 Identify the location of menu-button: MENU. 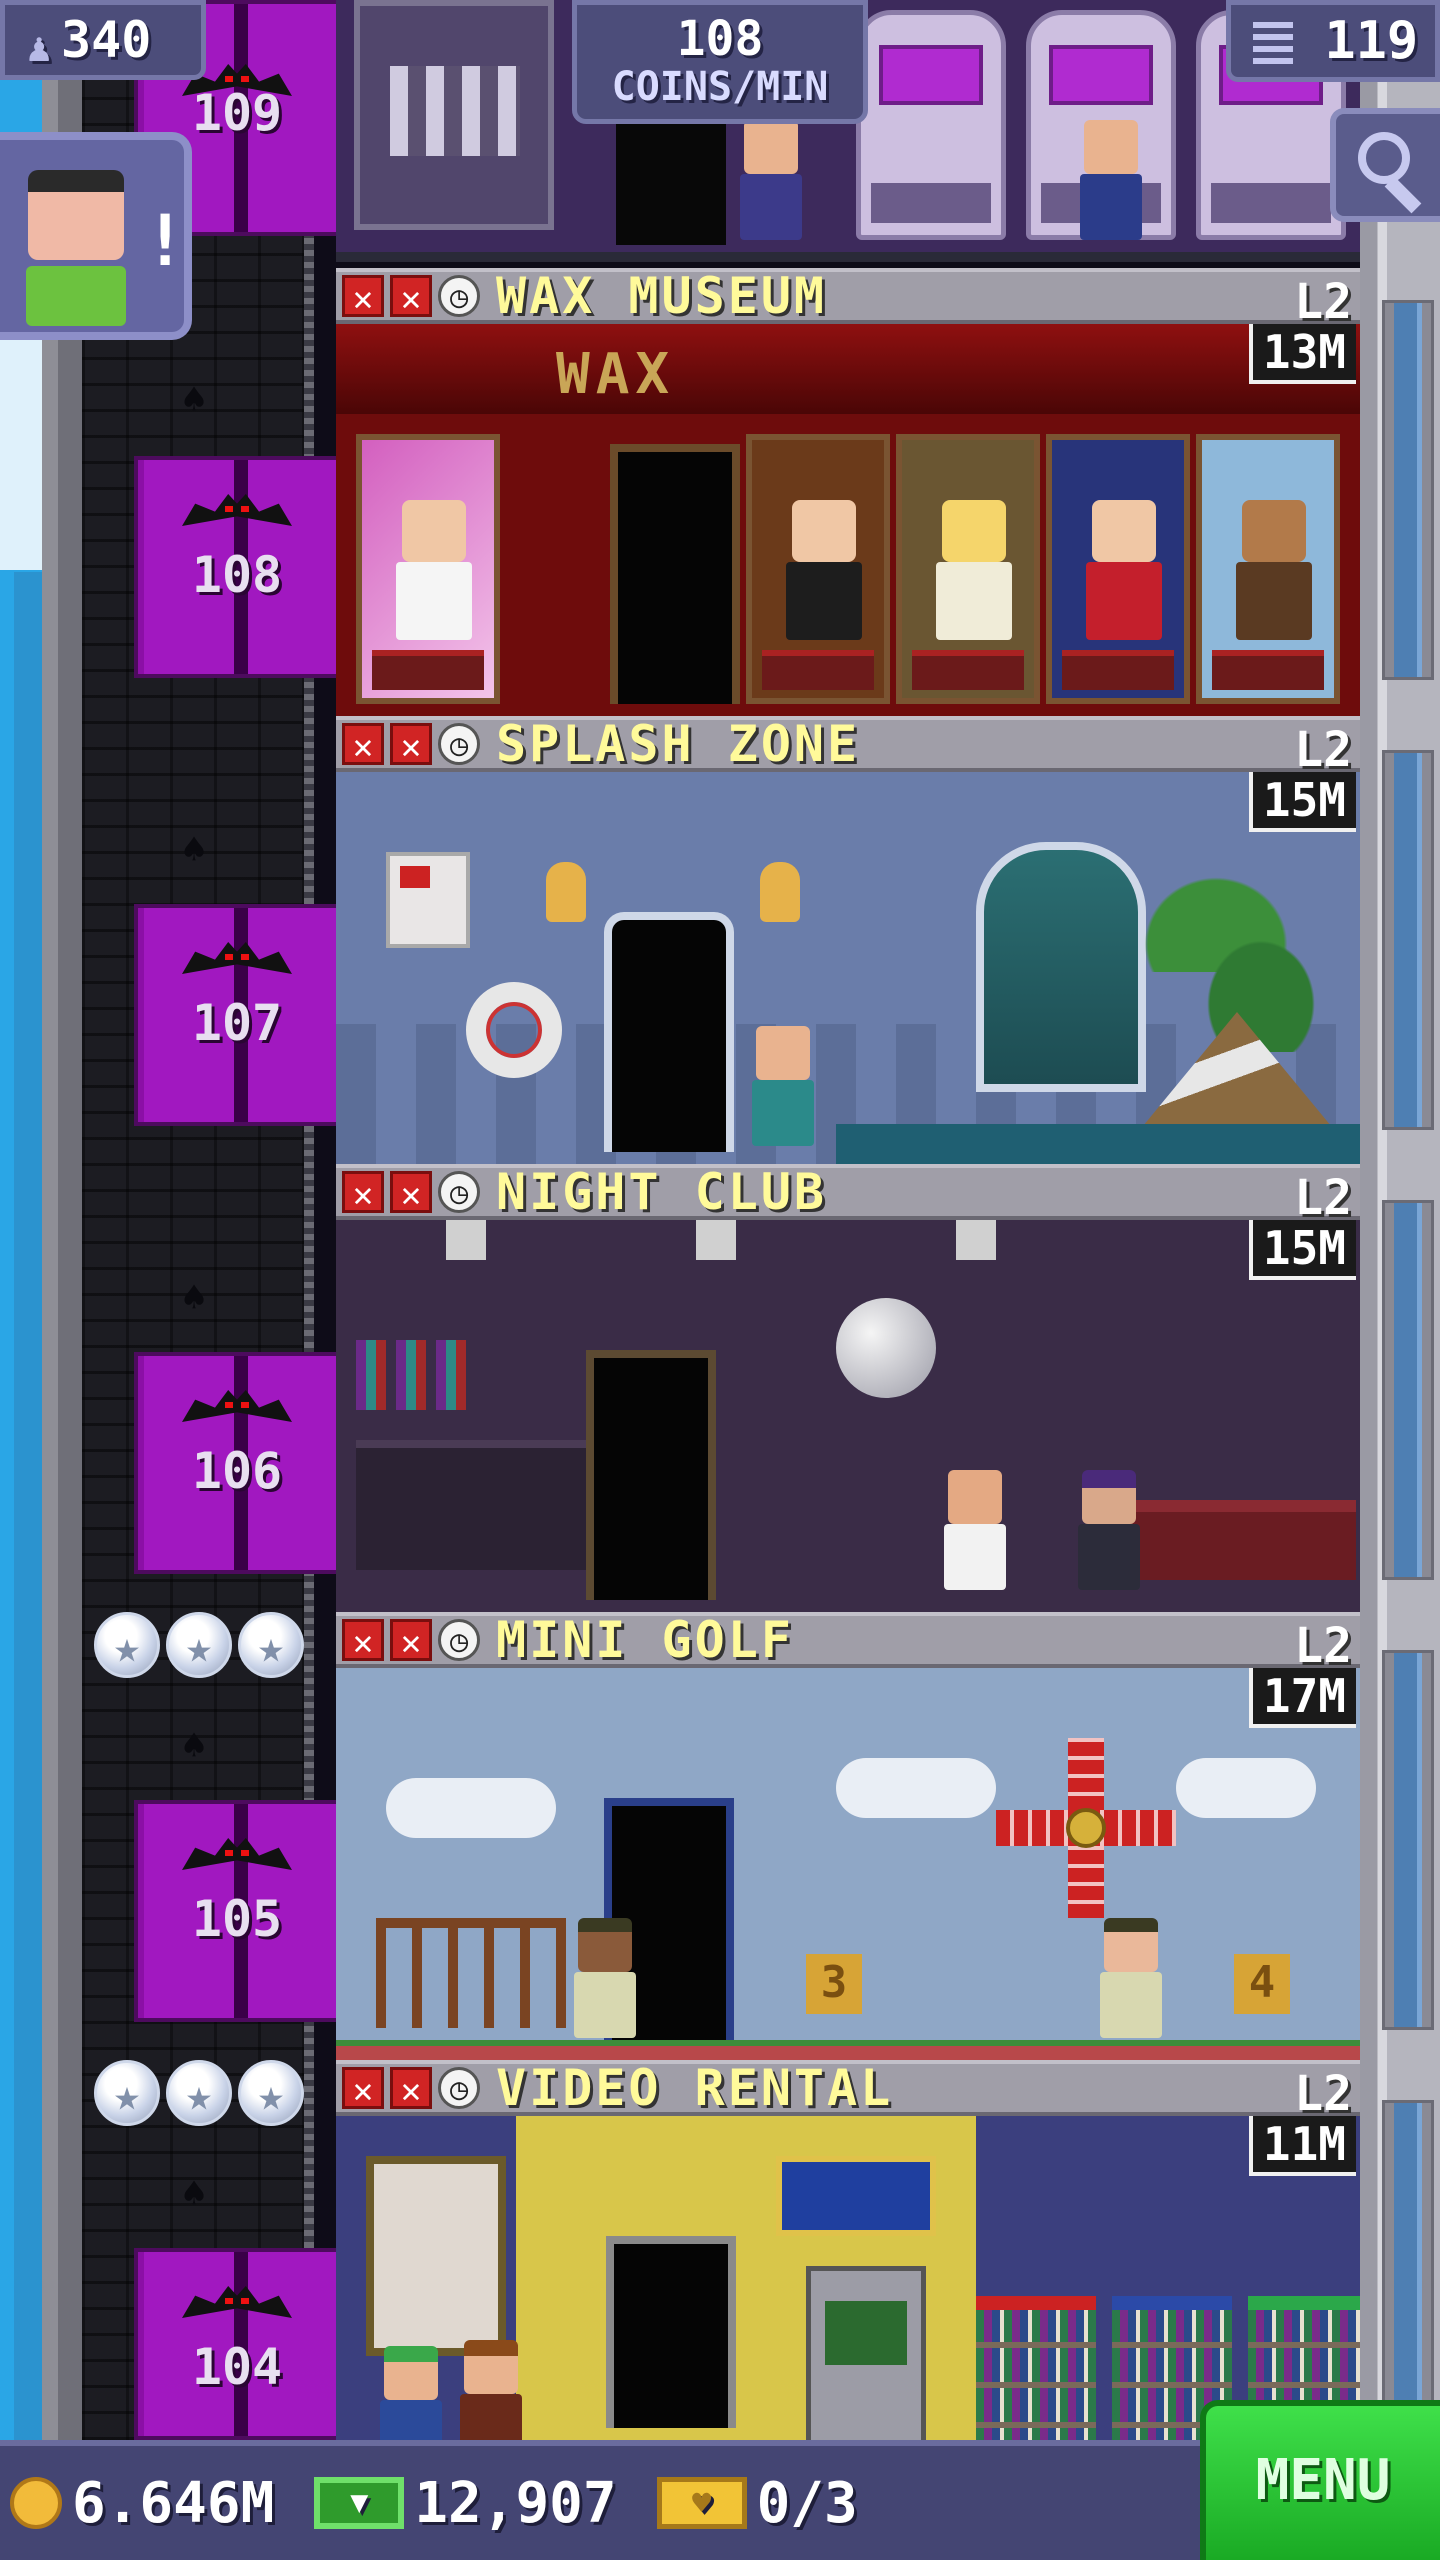
(1320, 2480).